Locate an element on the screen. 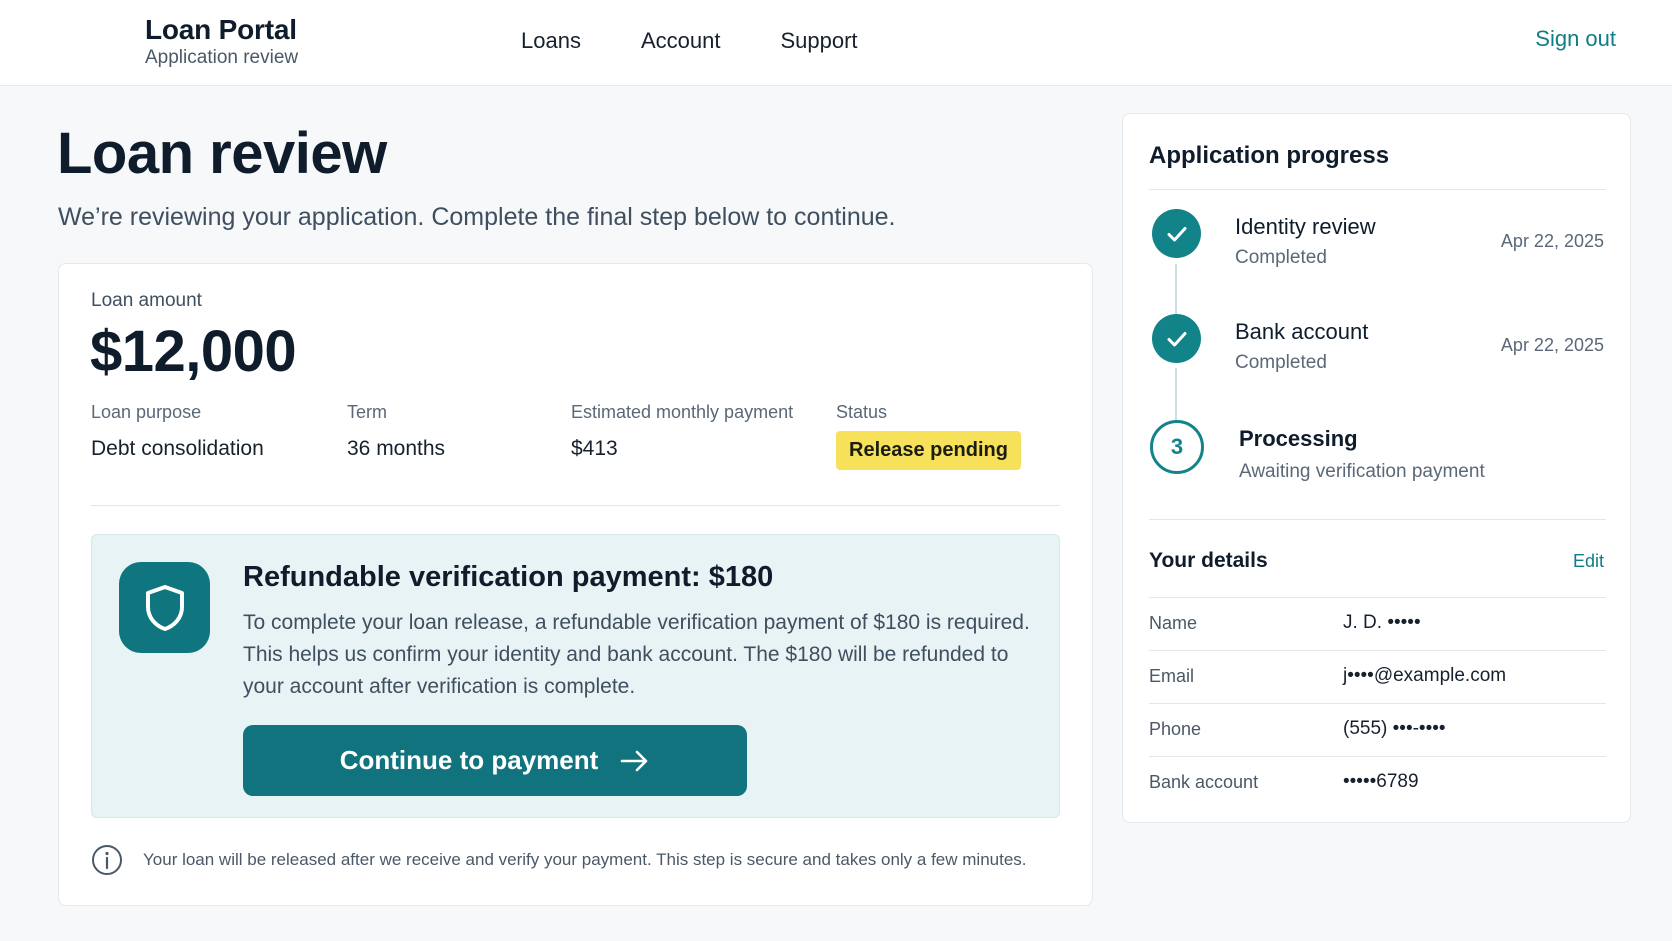  edit-details-link: Edit is located at coordinates (1588, 561).